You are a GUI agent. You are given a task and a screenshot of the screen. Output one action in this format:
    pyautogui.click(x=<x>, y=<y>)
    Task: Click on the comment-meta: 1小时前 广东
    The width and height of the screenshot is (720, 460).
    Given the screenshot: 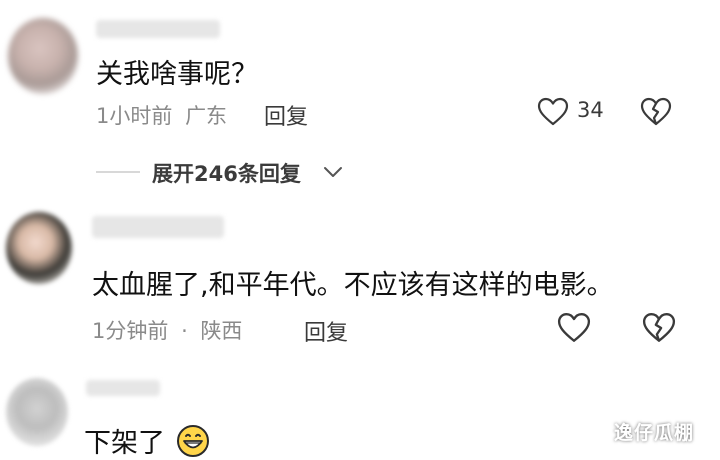 What is the action you would take?
    pyautogui.click(x=161, y=115)
    